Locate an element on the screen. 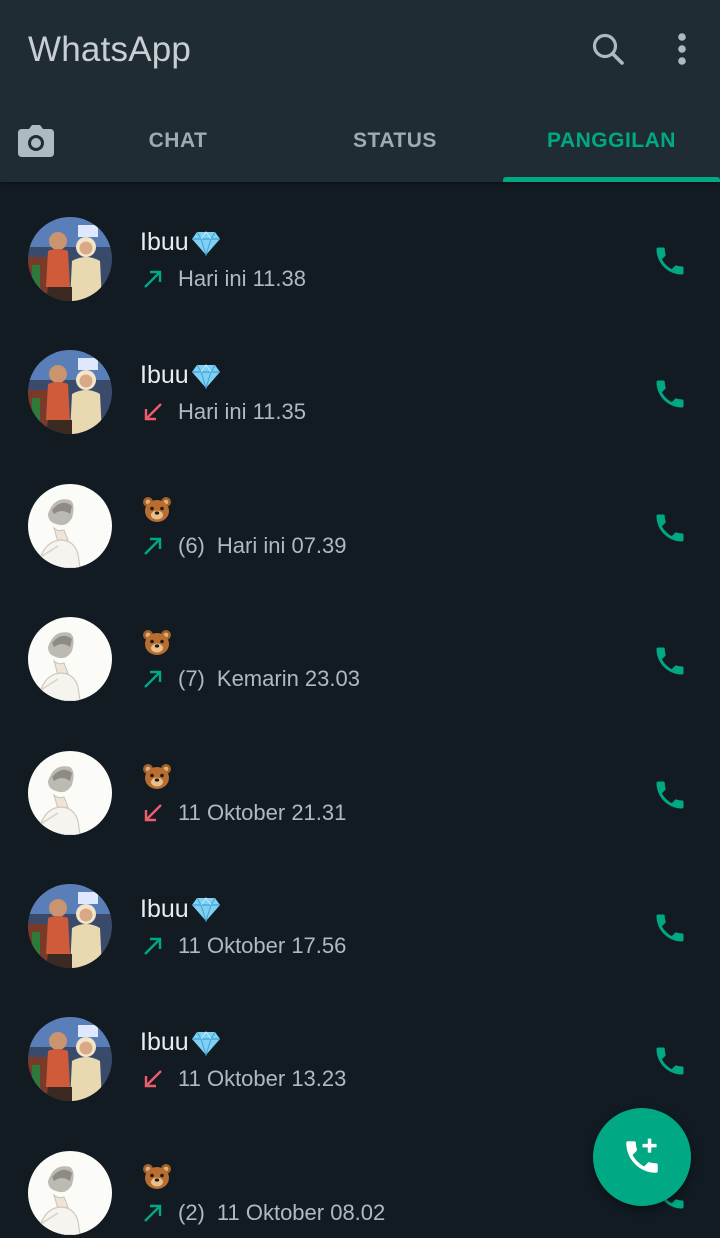 The height and width of the screenshot is (1238, 720). new-call-button is located at coordinates (642, 1157).